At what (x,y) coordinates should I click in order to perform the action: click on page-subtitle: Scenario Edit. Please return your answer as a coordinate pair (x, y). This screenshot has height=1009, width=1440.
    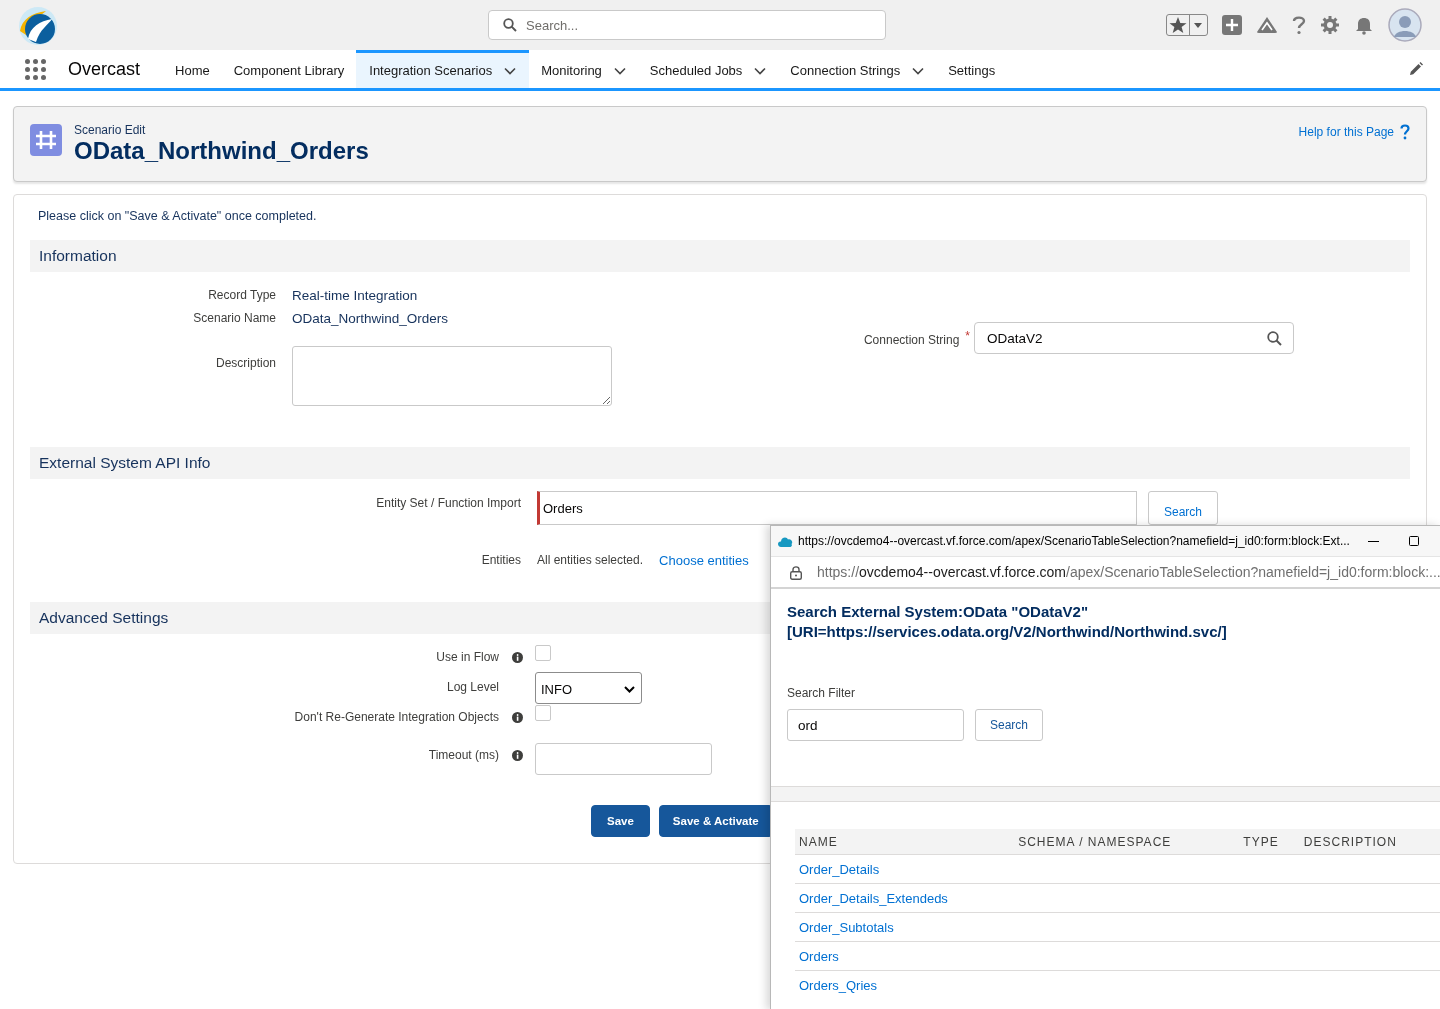
    Looking at the image, I should click on (110, 130).